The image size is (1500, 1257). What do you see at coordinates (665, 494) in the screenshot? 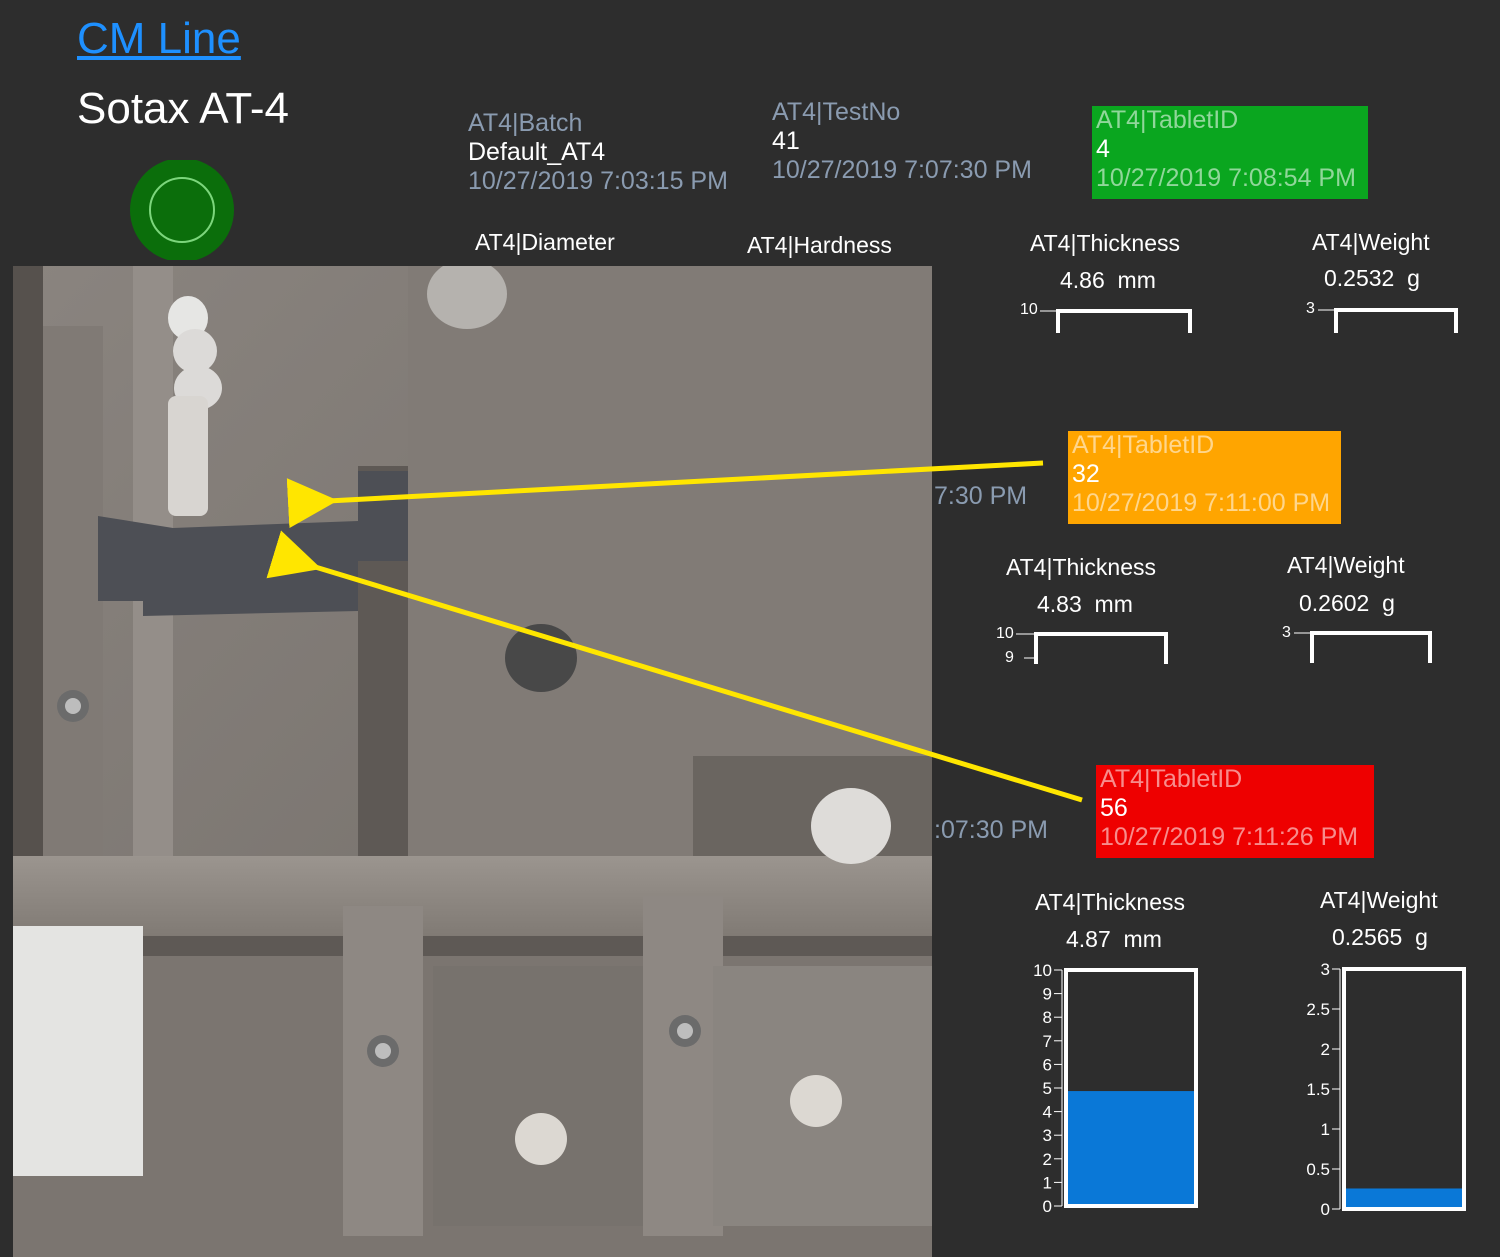
I see `arrow-orange-to-tablets` at bounding box center [665, 494].